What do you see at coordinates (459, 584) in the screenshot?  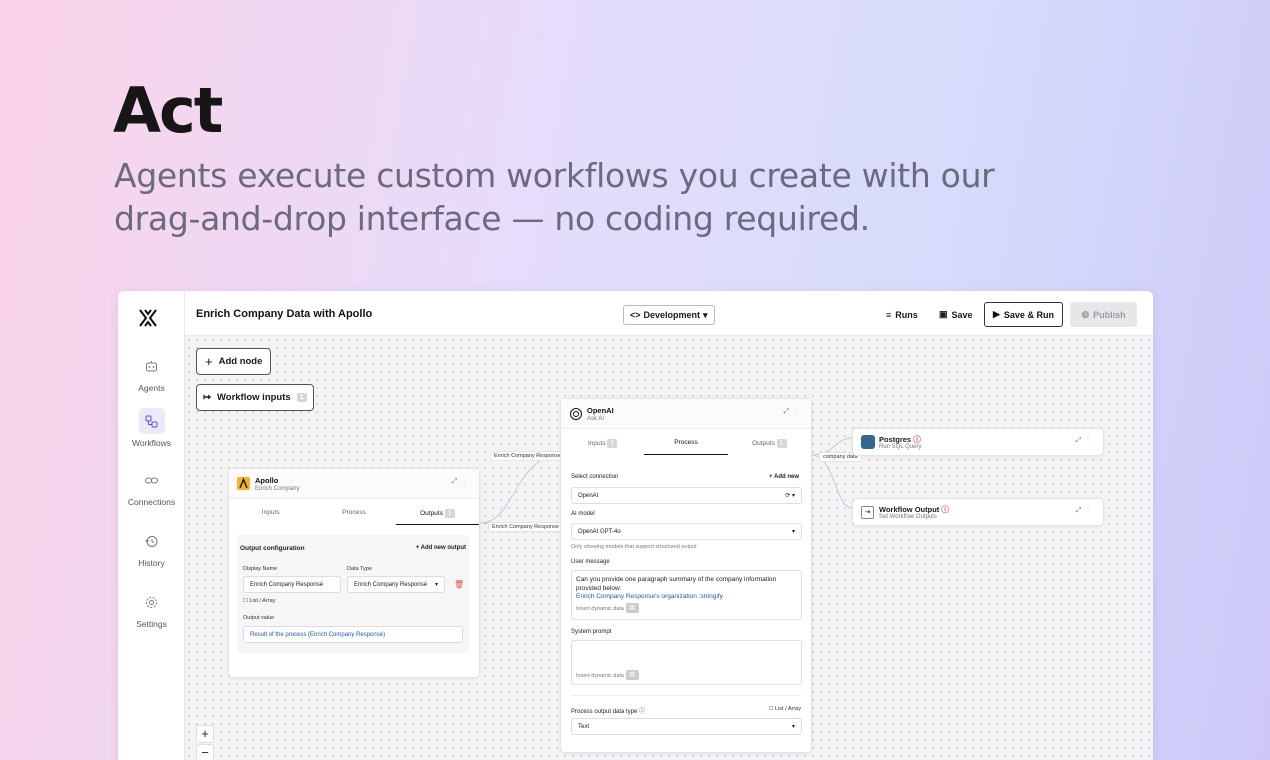 I see `trash-icon: 🗑` at bounding box center [459, 584].